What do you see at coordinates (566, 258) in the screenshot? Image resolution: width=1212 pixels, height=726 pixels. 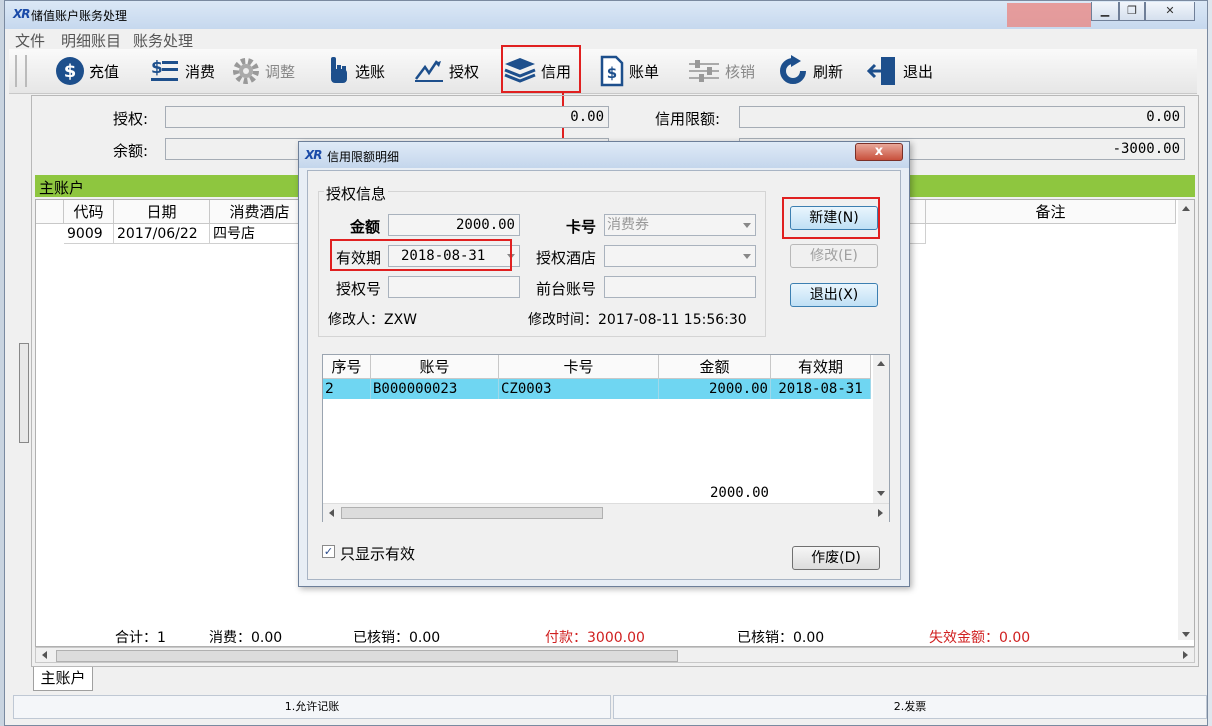 I see `auth-hotel-label: 授权酒店` at bounding box center [566, 258].